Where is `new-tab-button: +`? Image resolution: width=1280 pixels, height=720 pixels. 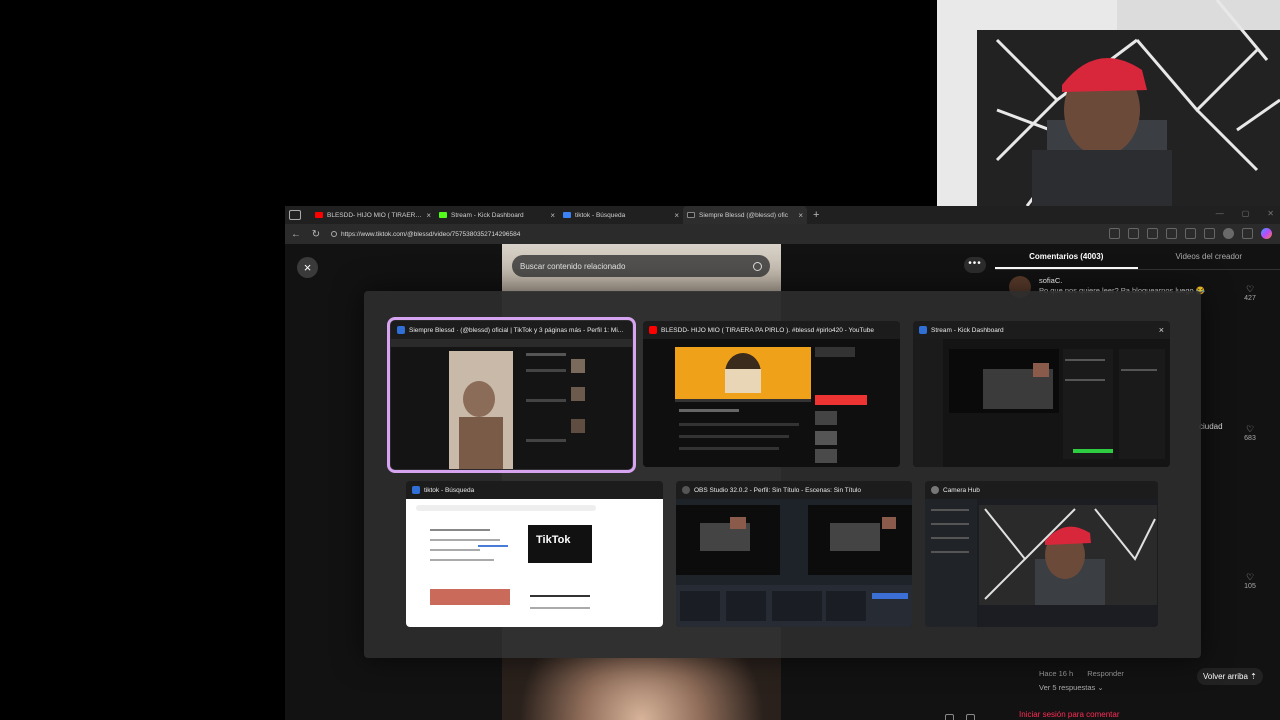 new-tab-button: + is located at coordinates (816, 215).